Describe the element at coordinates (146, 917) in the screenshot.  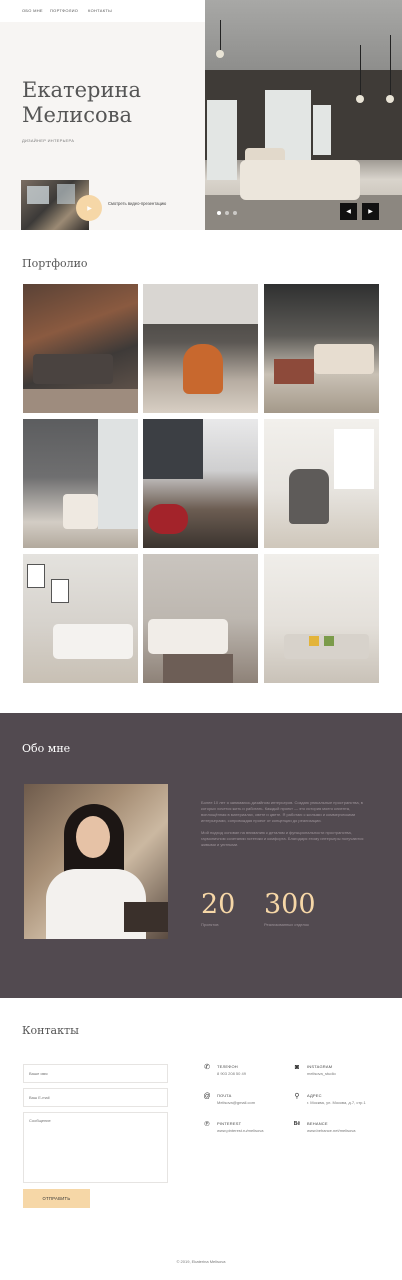
I see `portrait-table` at that location.